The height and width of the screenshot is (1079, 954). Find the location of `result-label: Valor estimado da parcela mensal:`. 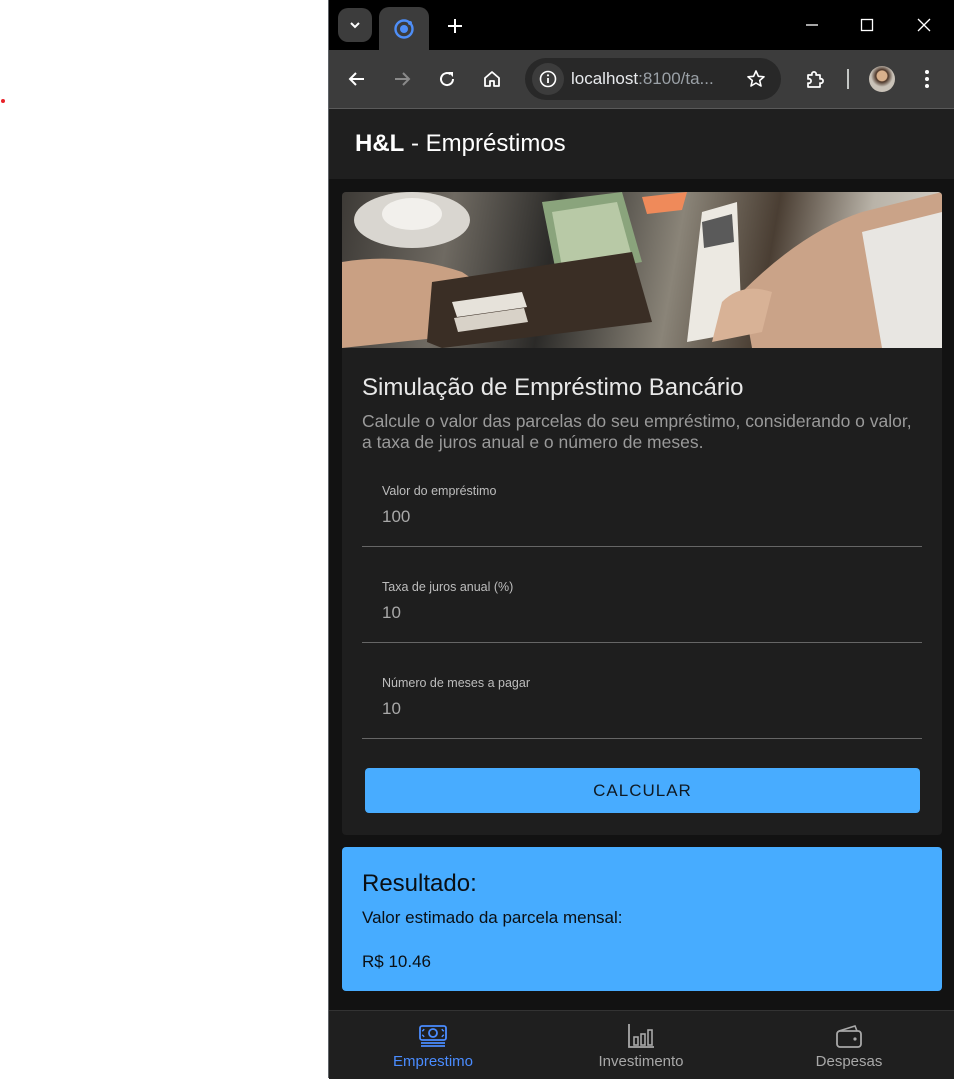

result-label: Valor estimado da parcela mensal: is located at coordinates (492, 917).